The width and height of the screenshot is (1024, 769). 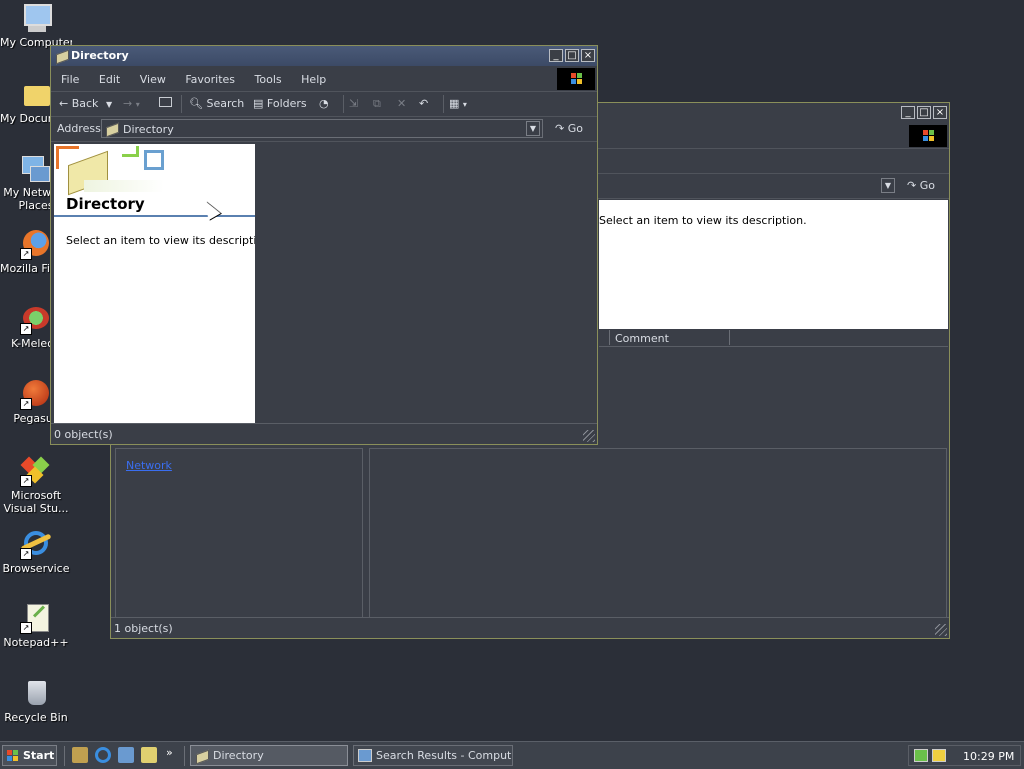 I want to click on menu-edit: Edit, so click(x=109, y=79).